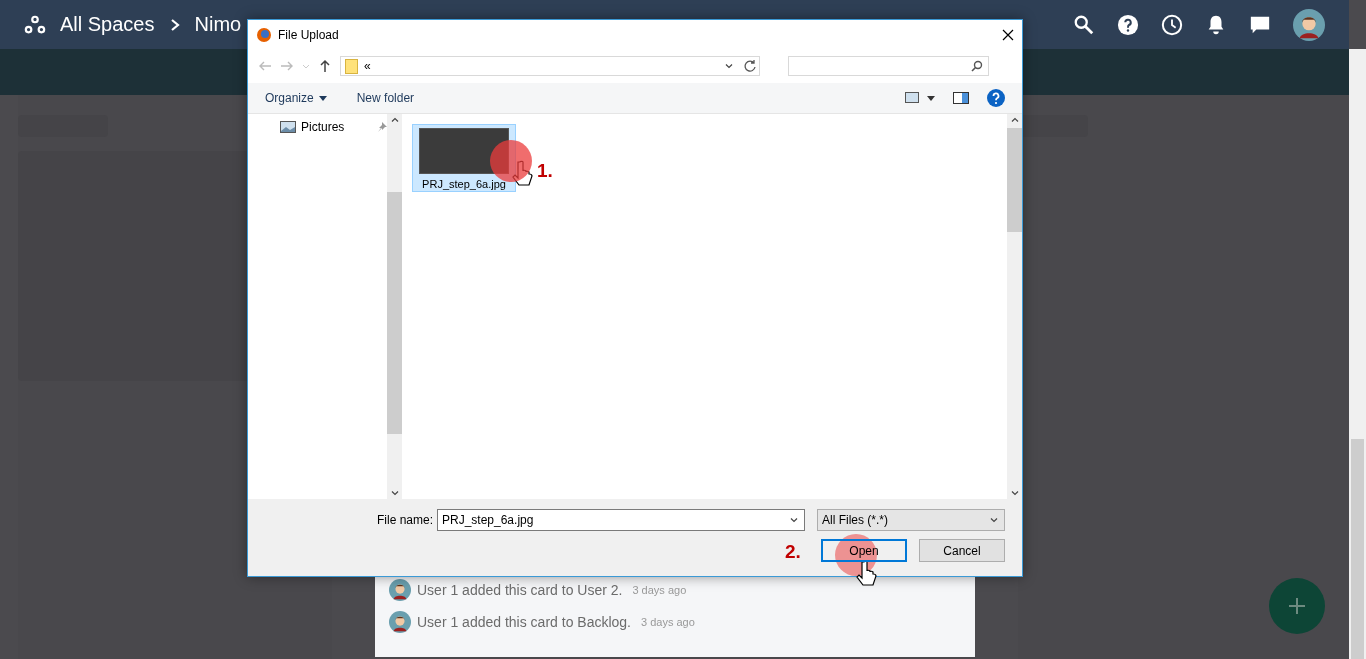 The image size is (1366, 659). Describe the element at coordinates (1297, 606) in the screenshot. I see `plus-icon` at that location.